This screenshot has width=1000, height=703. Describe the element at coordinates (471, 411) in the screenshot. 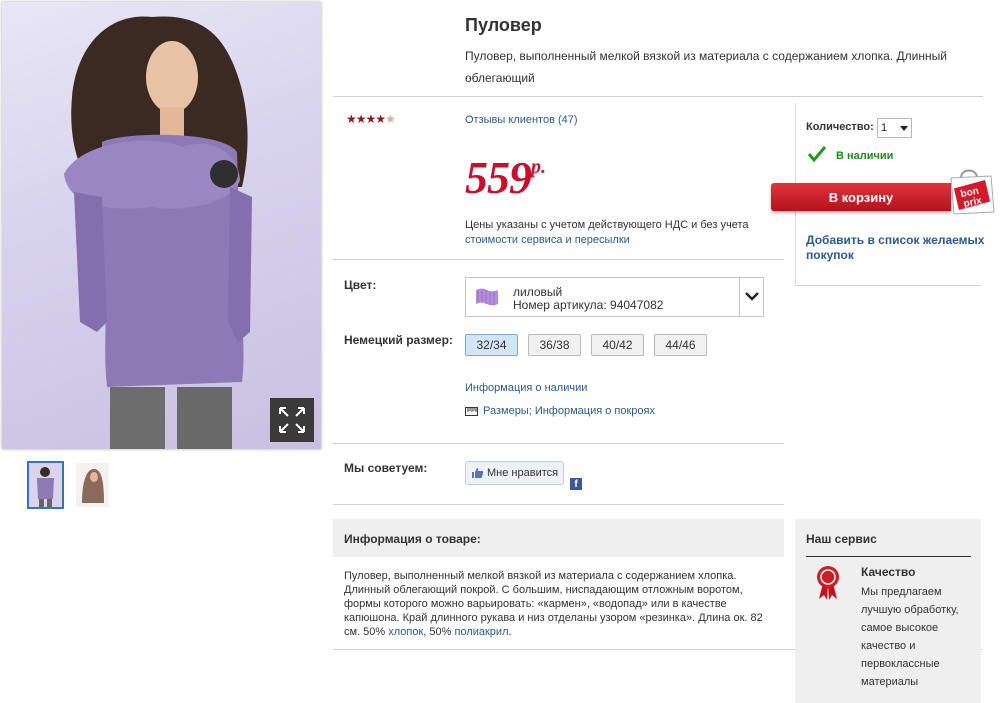

I see `ruler-icon` at that location.